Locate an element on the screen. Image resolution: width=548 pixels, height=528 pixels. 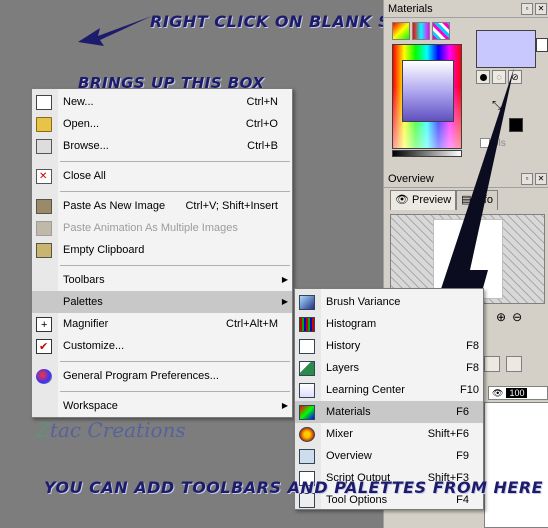
menu-item-label: Materials is located at coordinates (348, 412).